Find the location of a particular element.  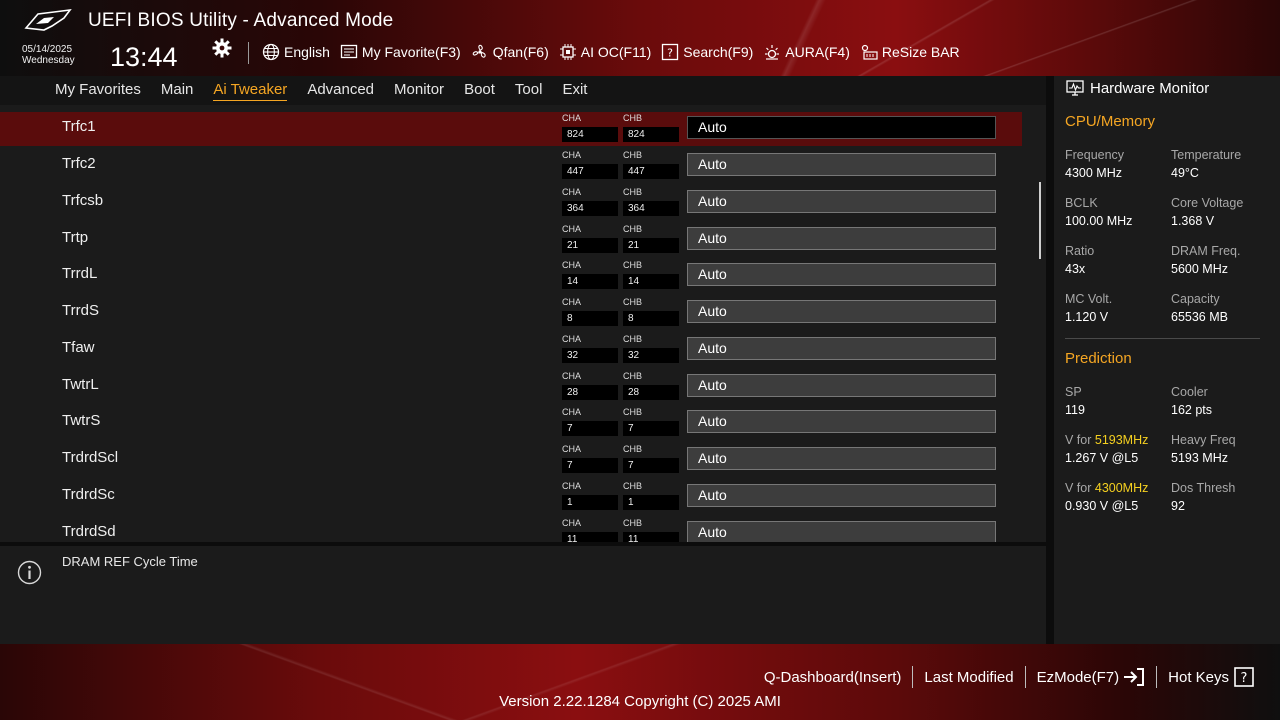

chb-value: 21 is located at coordinates (651, 245).